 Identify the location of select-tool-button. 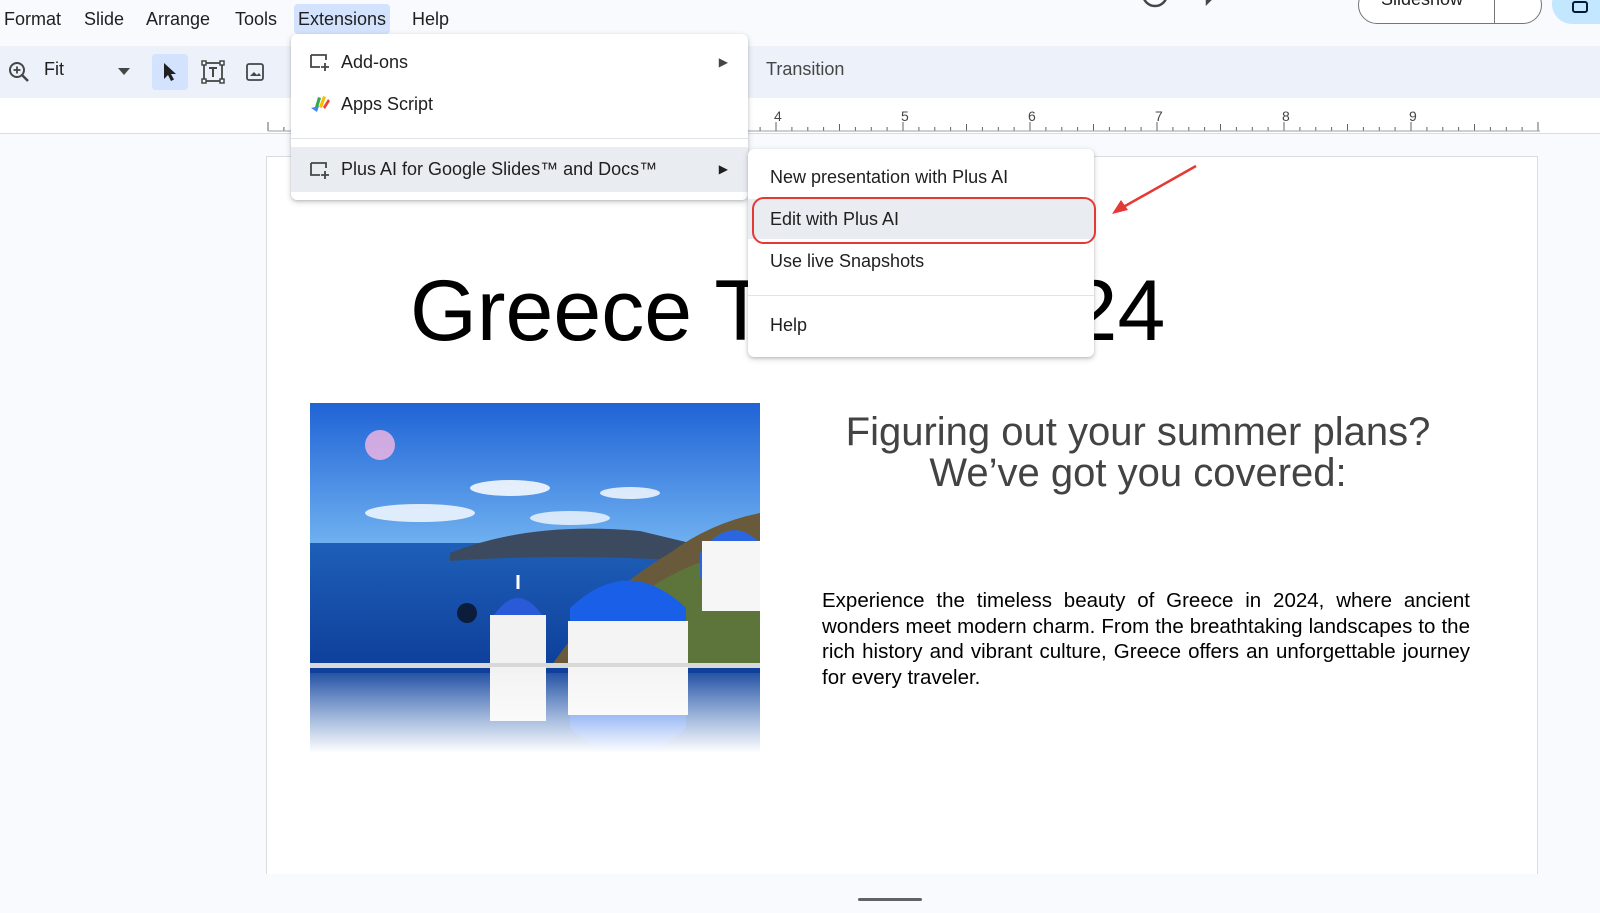
(170, 72).